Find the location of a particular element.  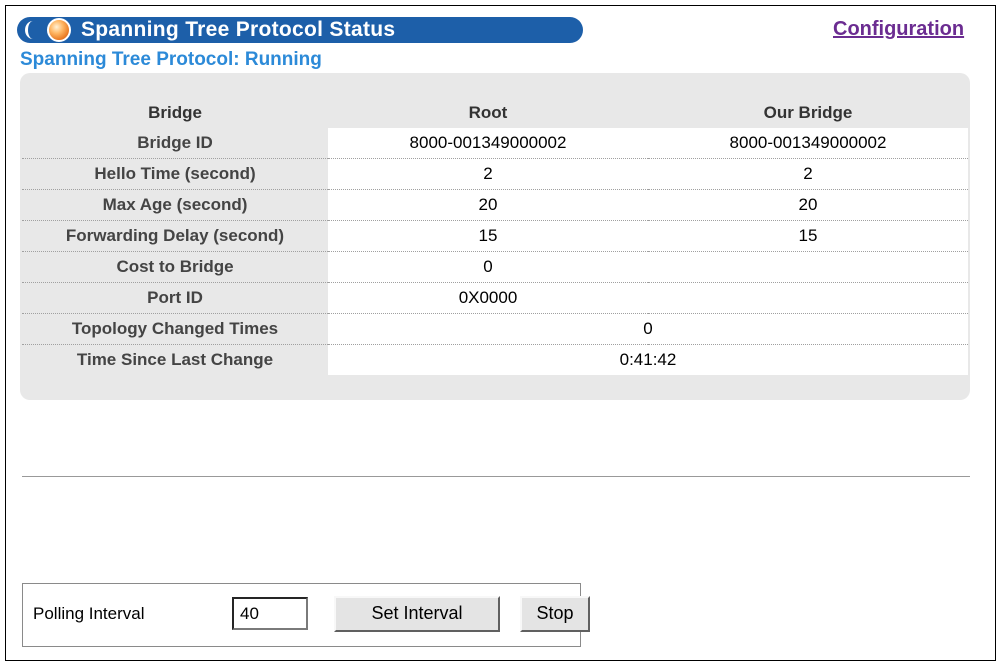

polling-interval-input is located at coordinates (270, 613).